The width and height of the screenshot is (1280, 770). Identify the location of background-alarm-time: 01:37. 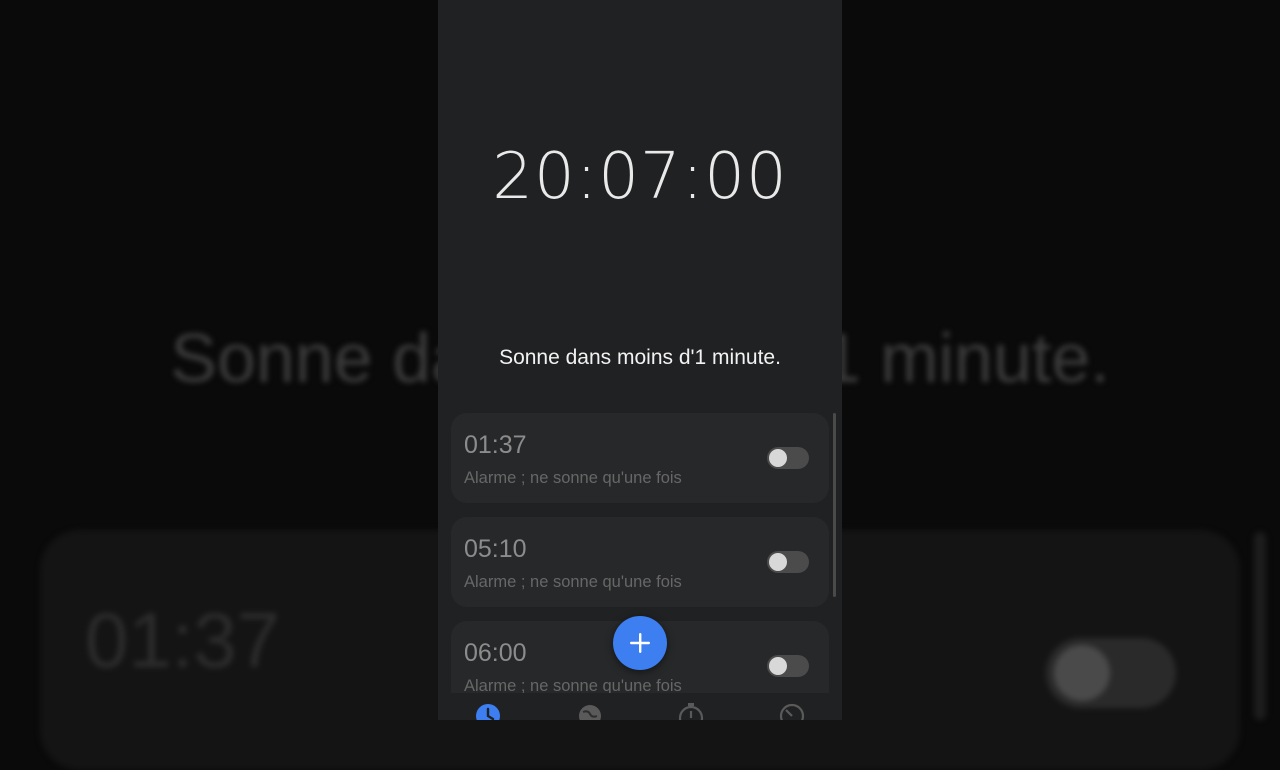
(183, 640).